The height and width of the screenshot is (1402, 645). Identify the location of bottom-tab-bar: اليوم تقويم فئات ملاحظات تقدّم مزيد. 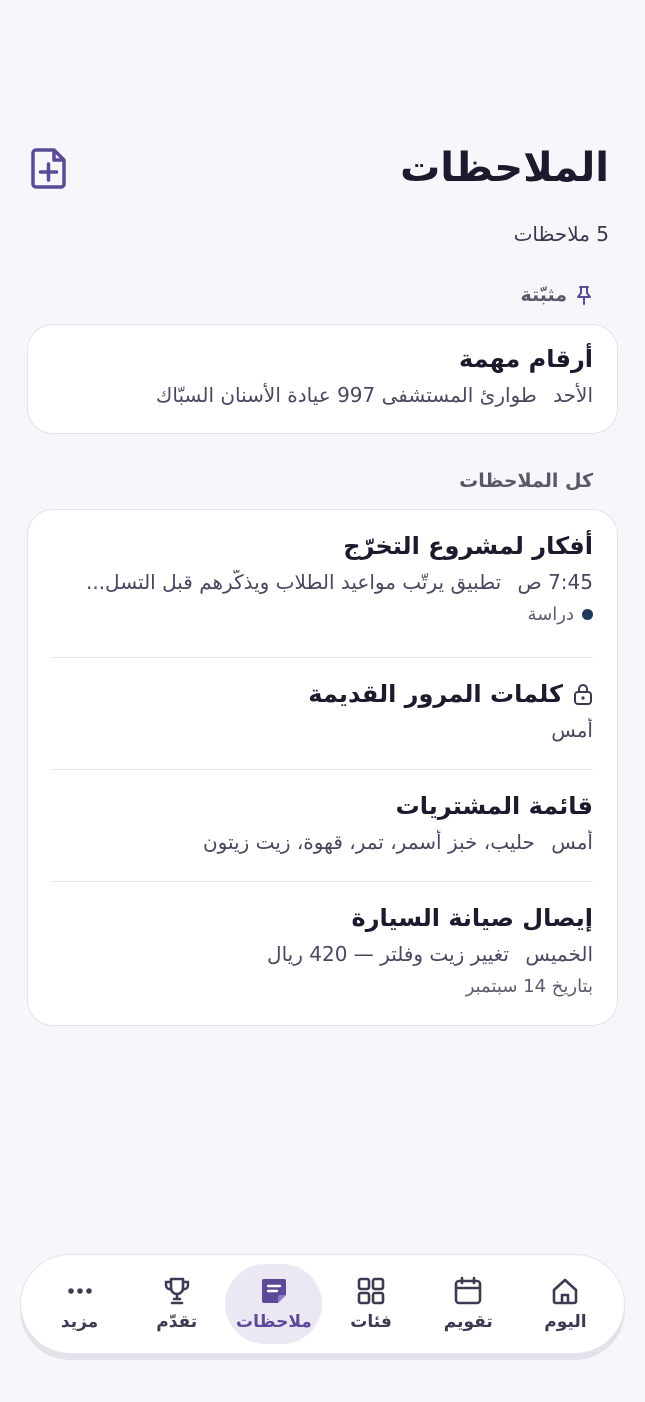
(322, 1304).